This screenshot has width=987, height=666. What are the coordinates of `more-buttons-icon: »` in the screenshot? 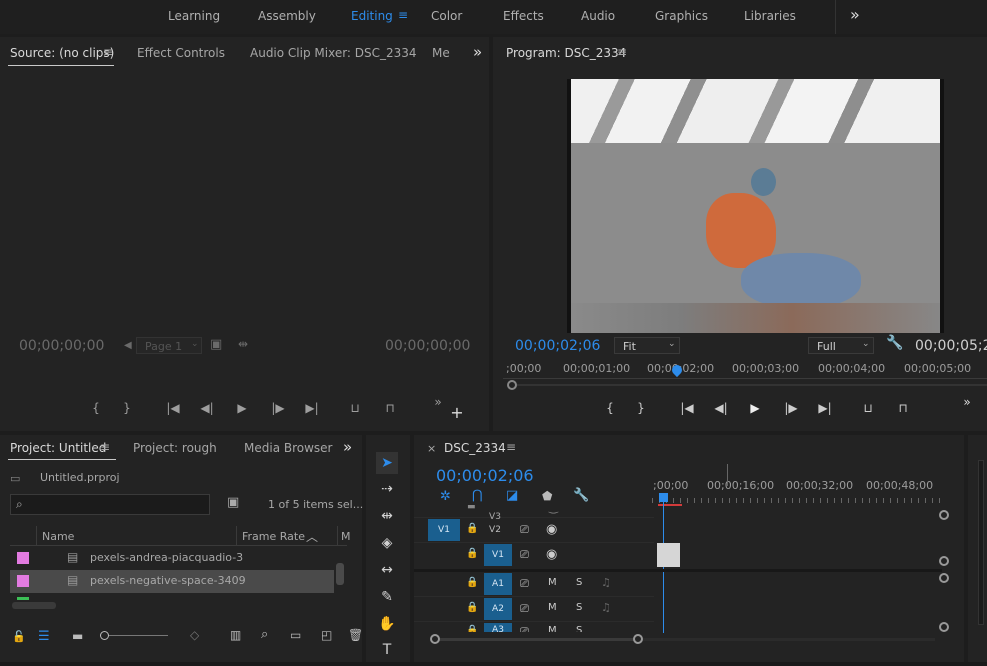 It's located at (967, 402).